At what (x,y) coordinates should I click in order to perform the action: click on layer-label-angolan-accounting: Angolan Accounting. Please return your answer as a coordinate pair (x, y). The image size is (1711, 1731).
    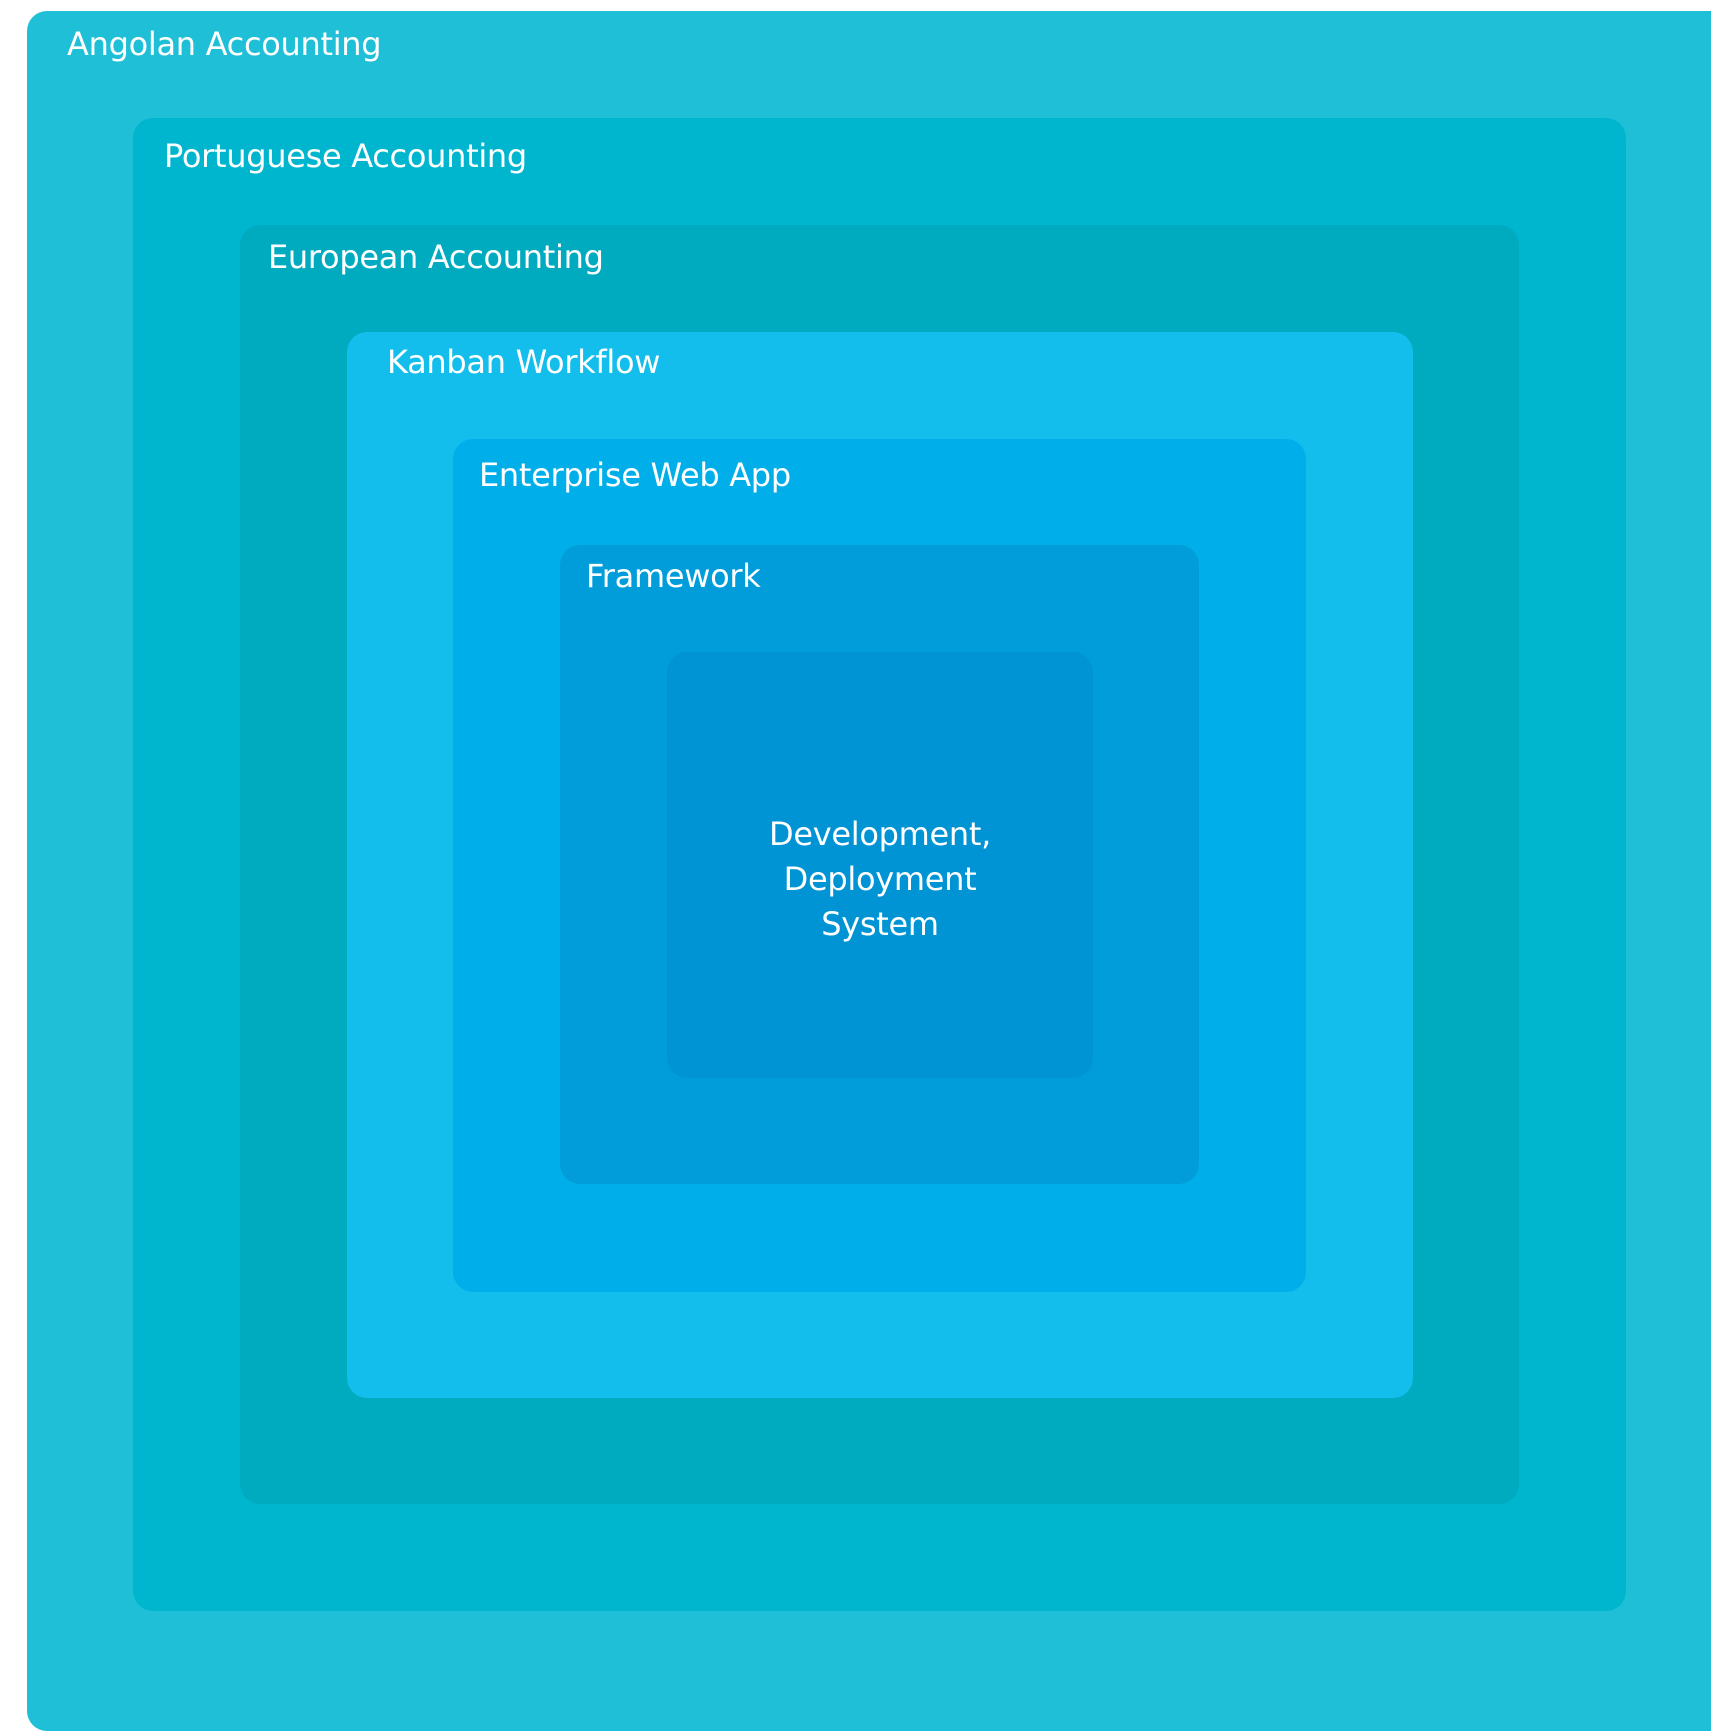
    Looking at the image, I should click on (224, 44).